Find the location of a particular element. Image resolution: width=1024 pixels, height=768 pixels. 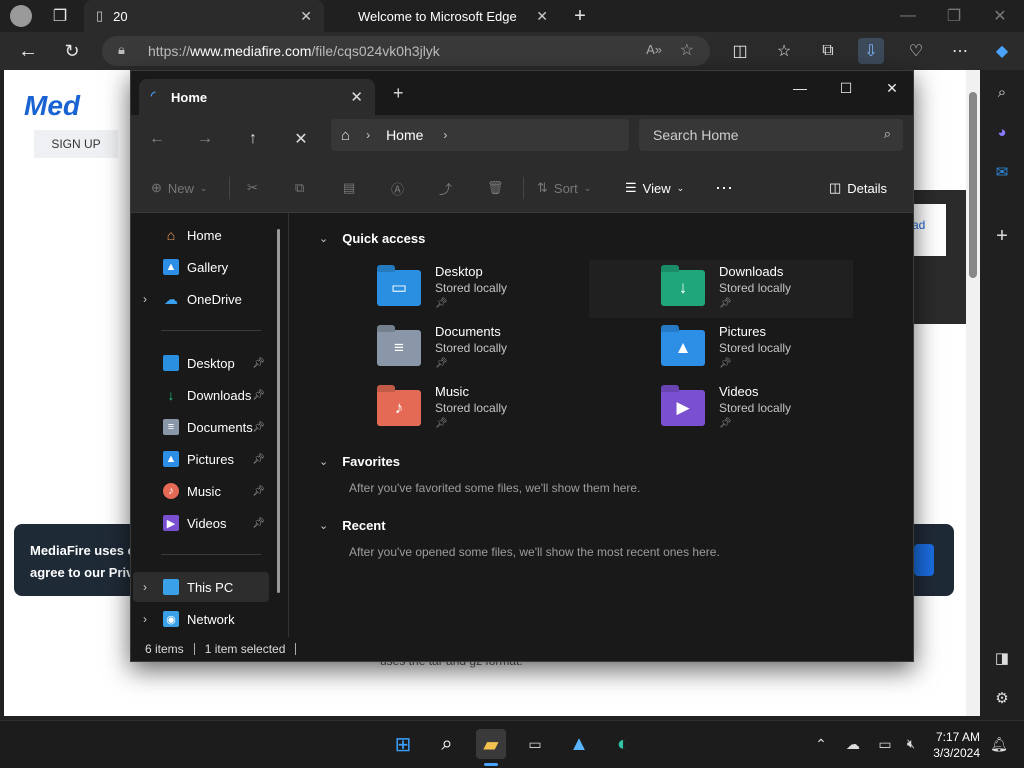

new-explorer-tab-icon: + is located at coordinates (398, 93).